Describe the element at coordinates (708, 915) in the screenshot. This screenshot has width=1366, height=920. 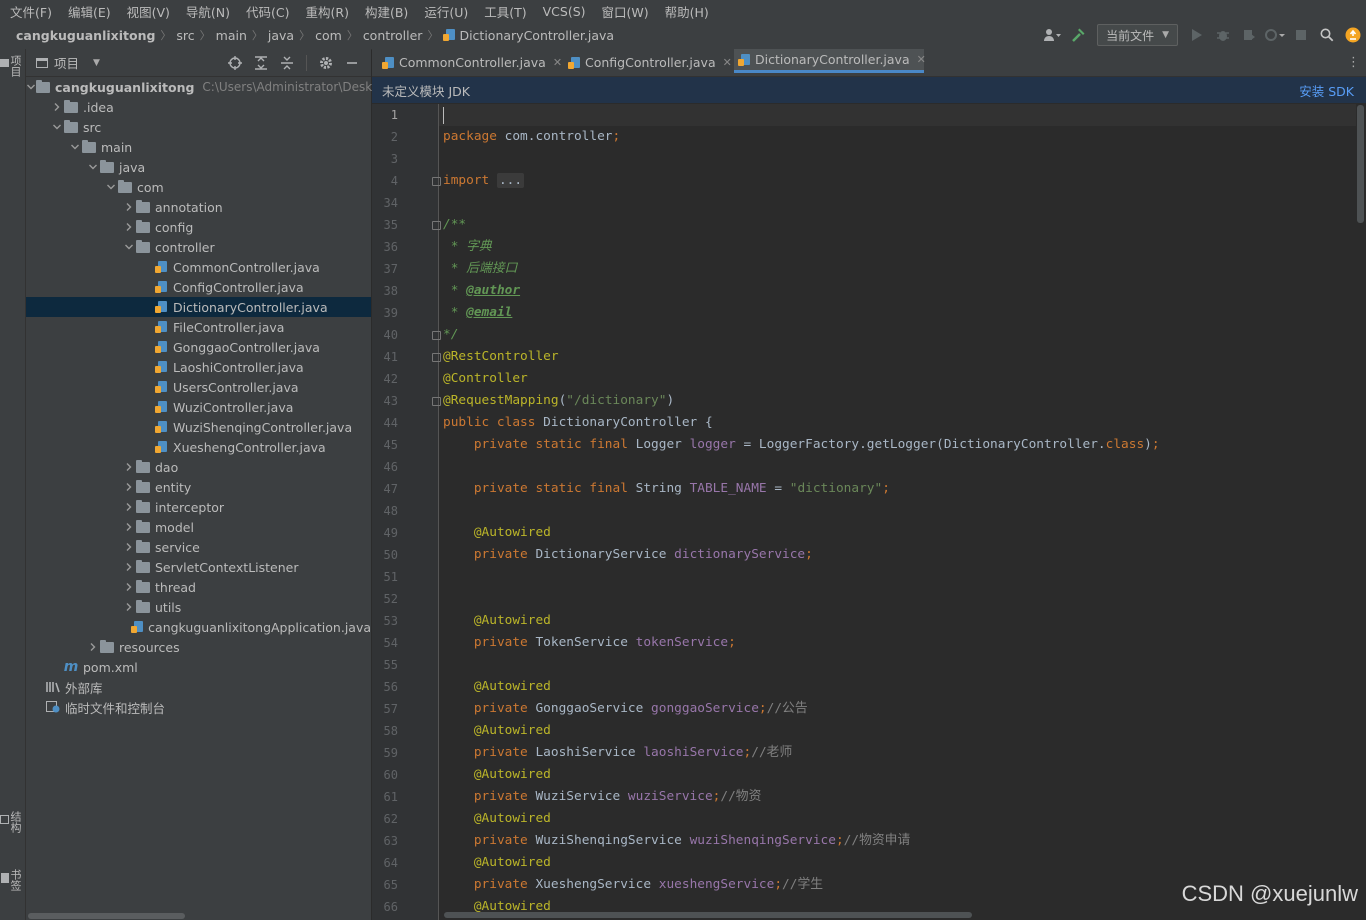
I see `editor-horizontal-scrollbar` at that location.